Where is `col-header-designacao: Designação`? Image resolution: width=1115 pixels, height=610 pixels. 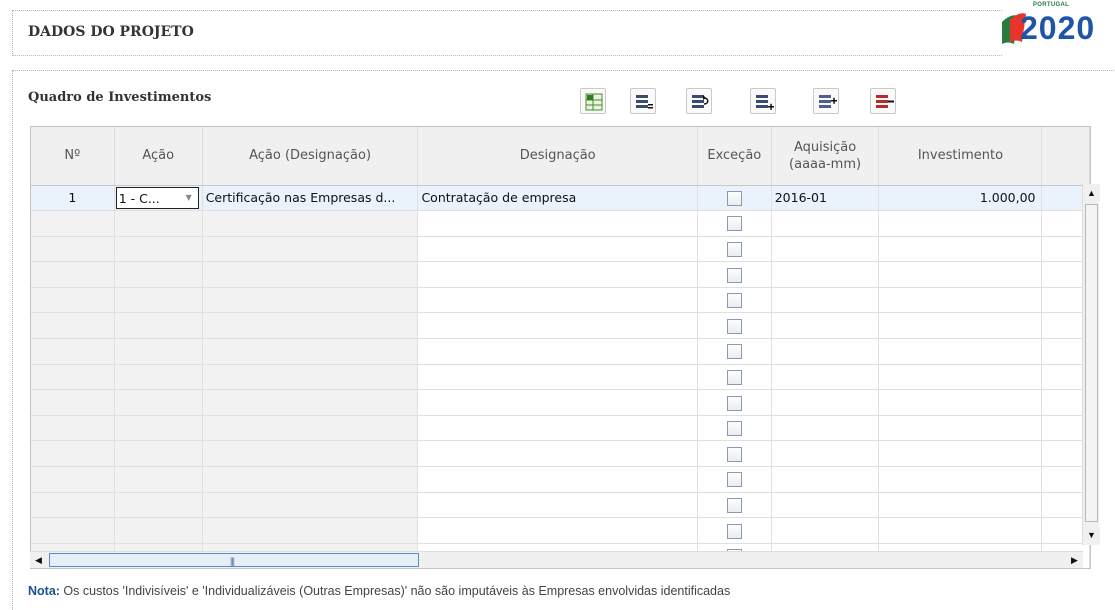 col-header-designacao: Designação is located at coordinates (557, 156).